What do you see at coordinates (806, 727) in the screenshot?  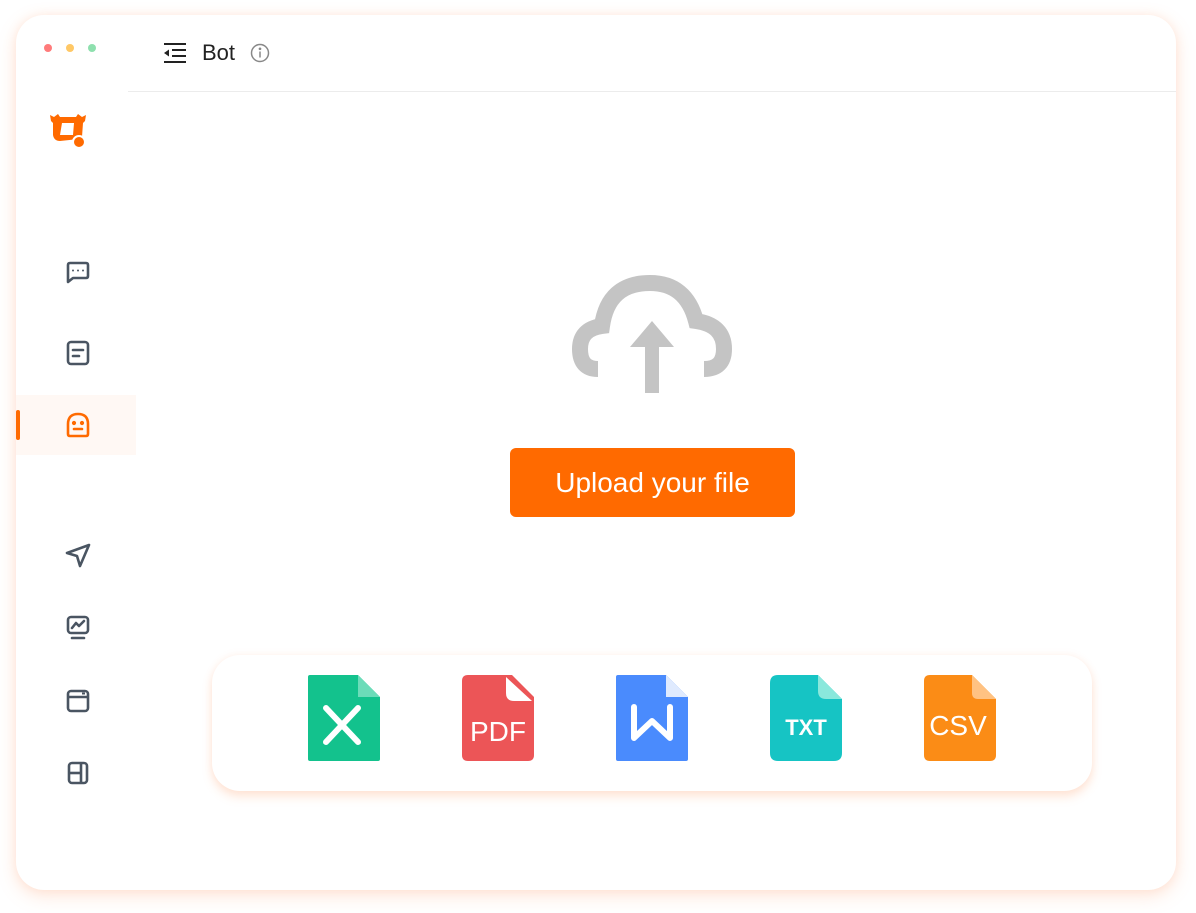 I see `txt-label: TXT` at bounding box center [806, 727].